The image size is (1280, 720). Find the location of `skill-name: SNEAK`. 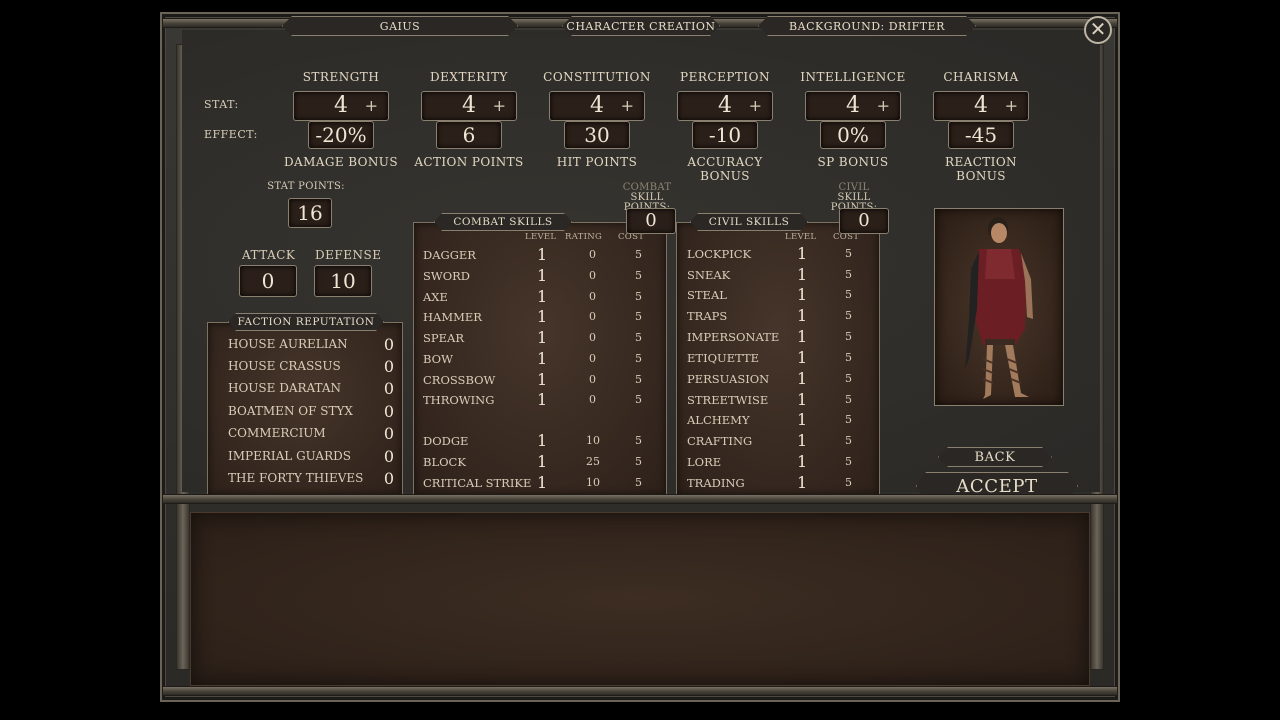

skill-name: SNEAK is located at coordinates (709, 275).